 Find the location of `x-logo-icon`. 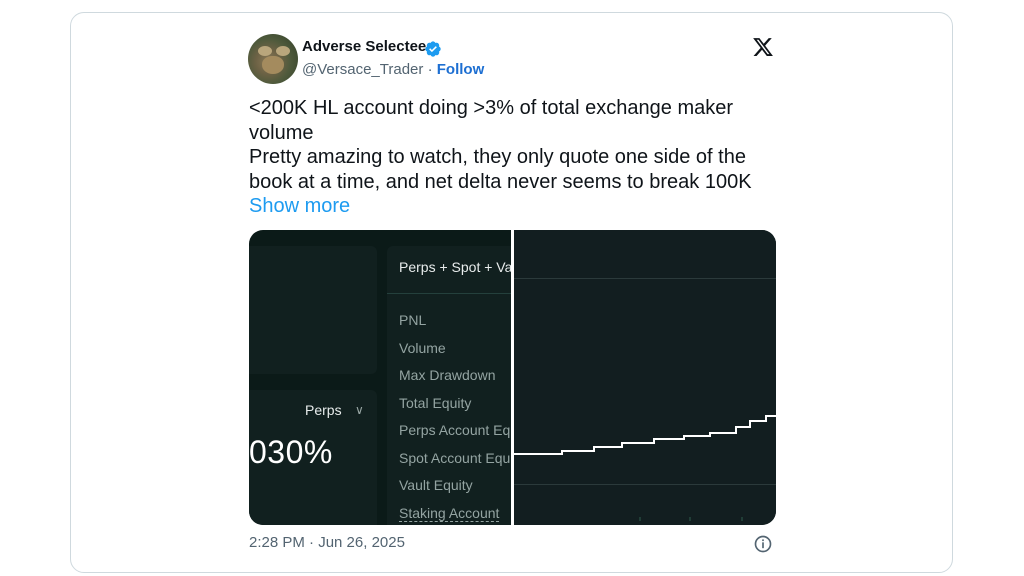

x-logo-icon is located at coordinates (763, 47).